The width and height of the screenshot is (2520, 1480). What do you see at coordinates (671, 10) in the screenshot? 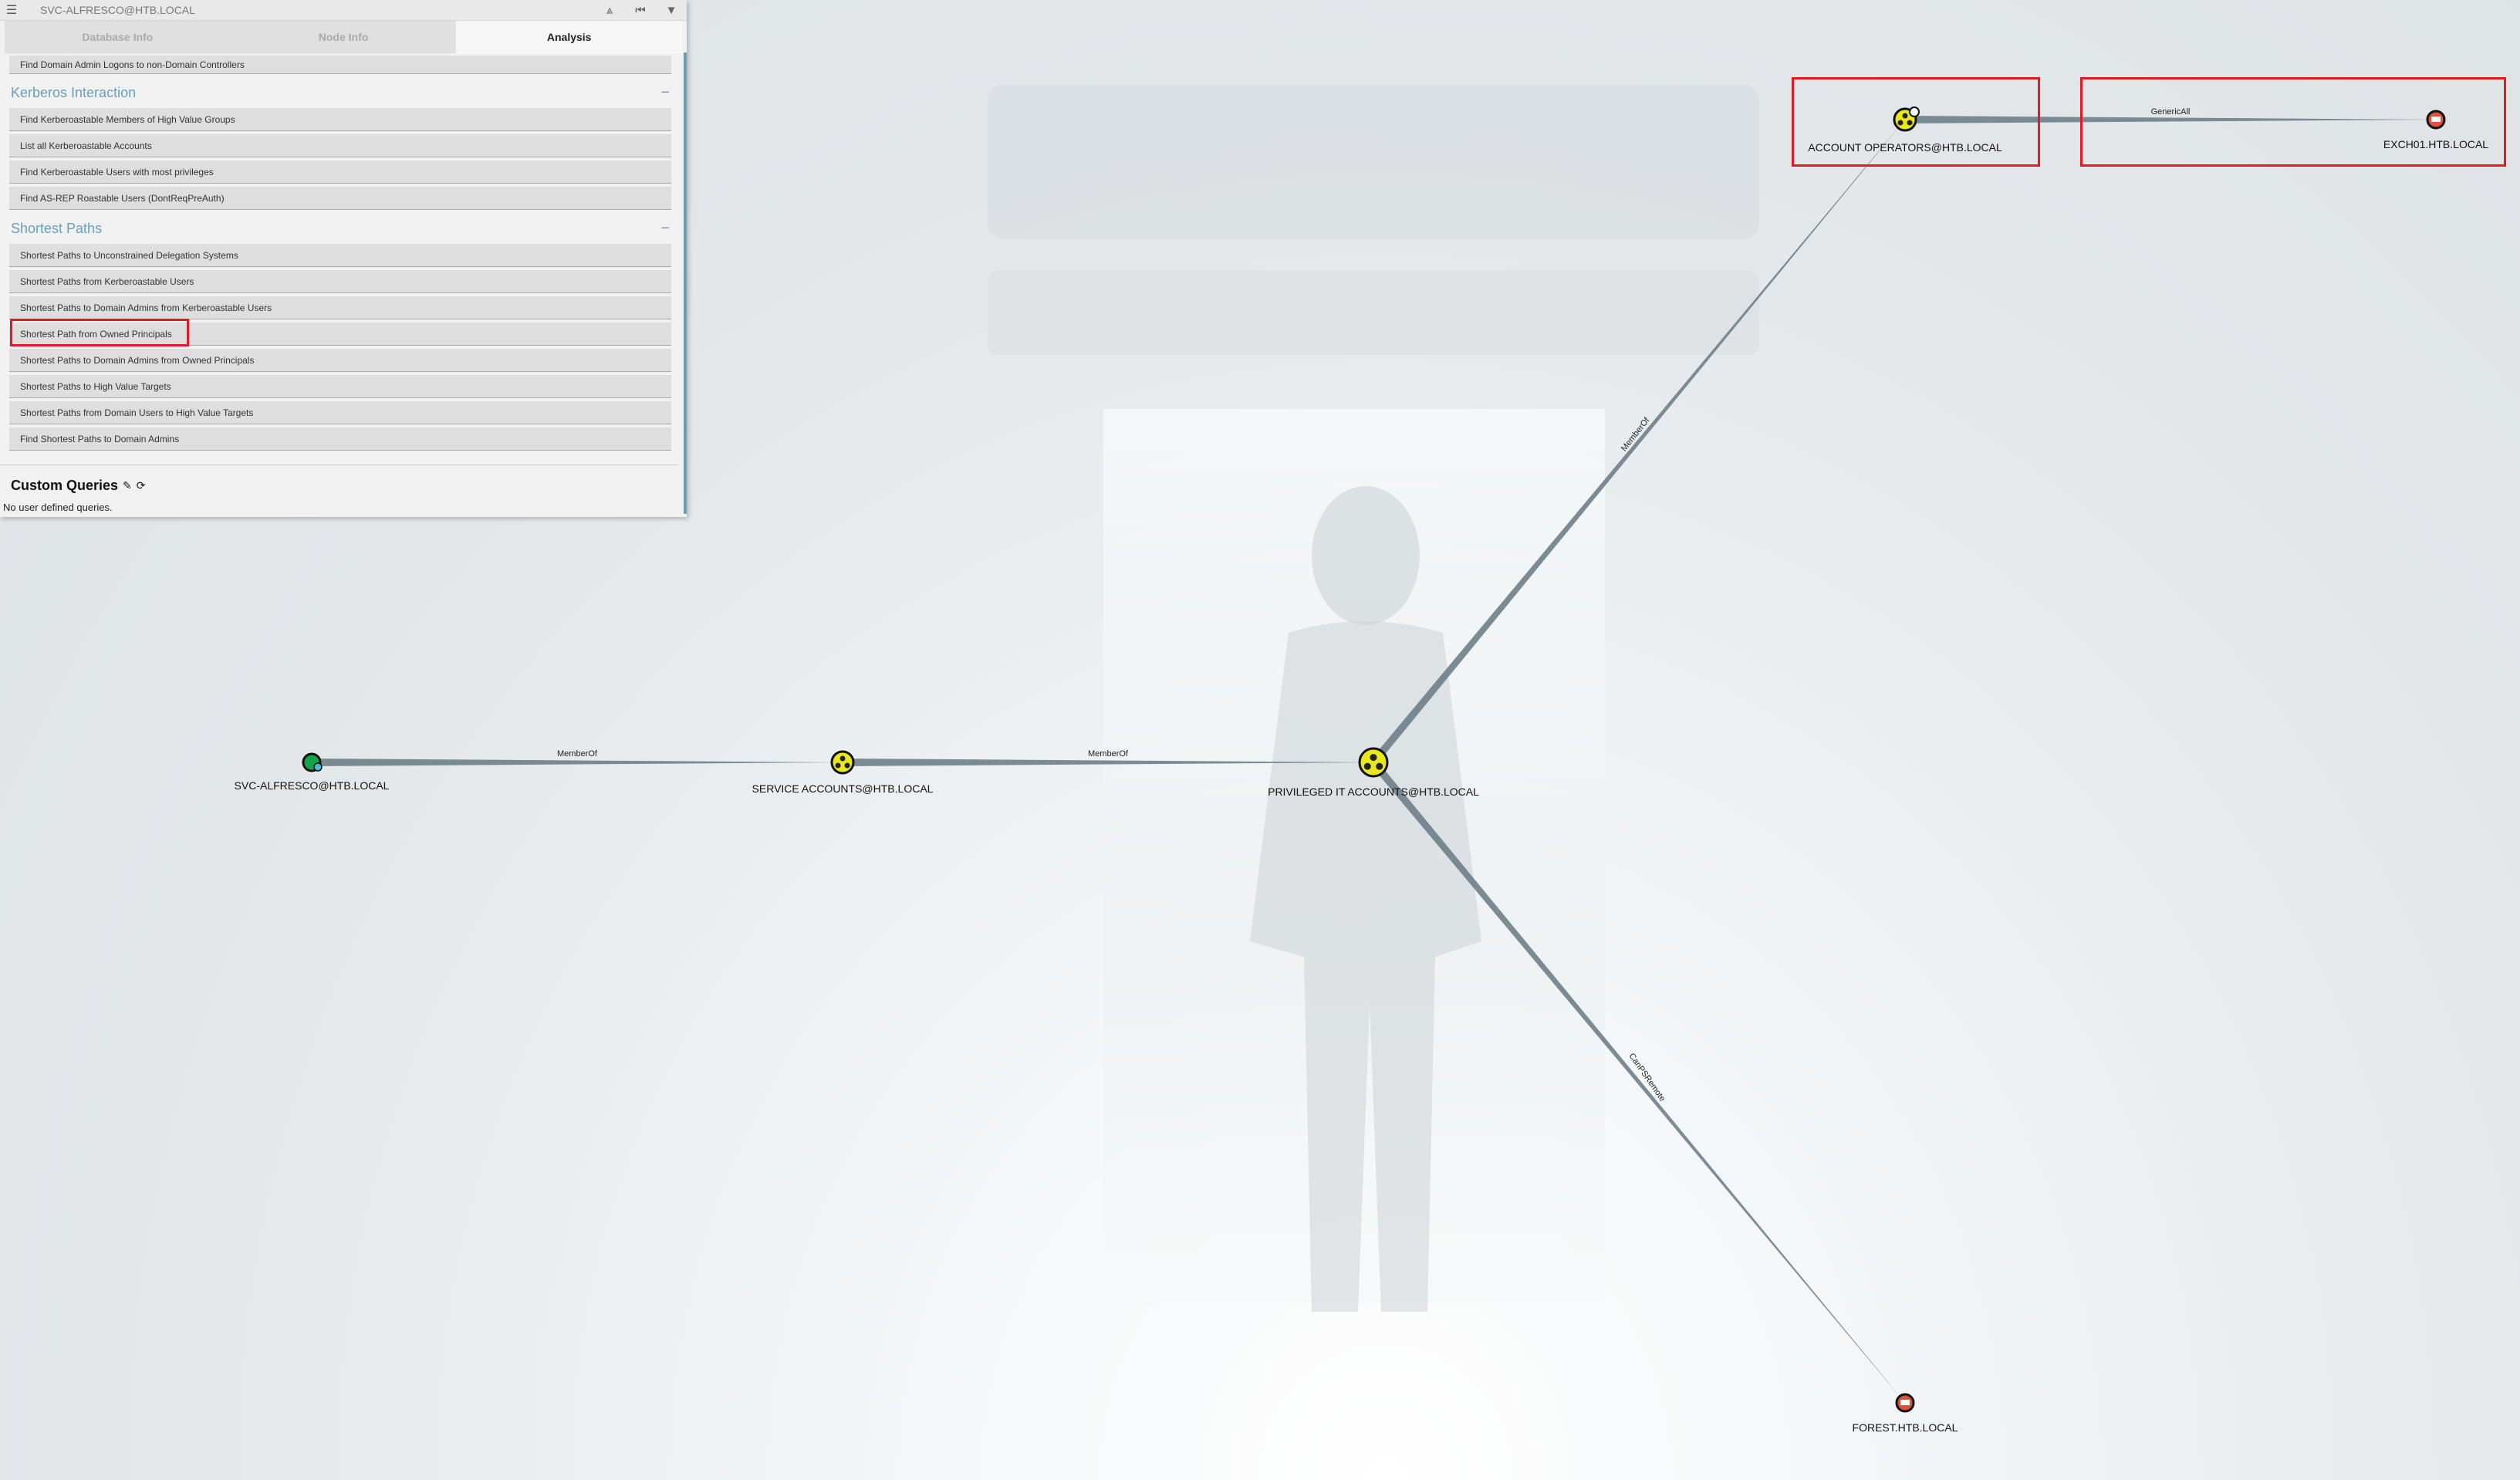
I see `filter-icon: ▼` at bounding box center [671, 10].